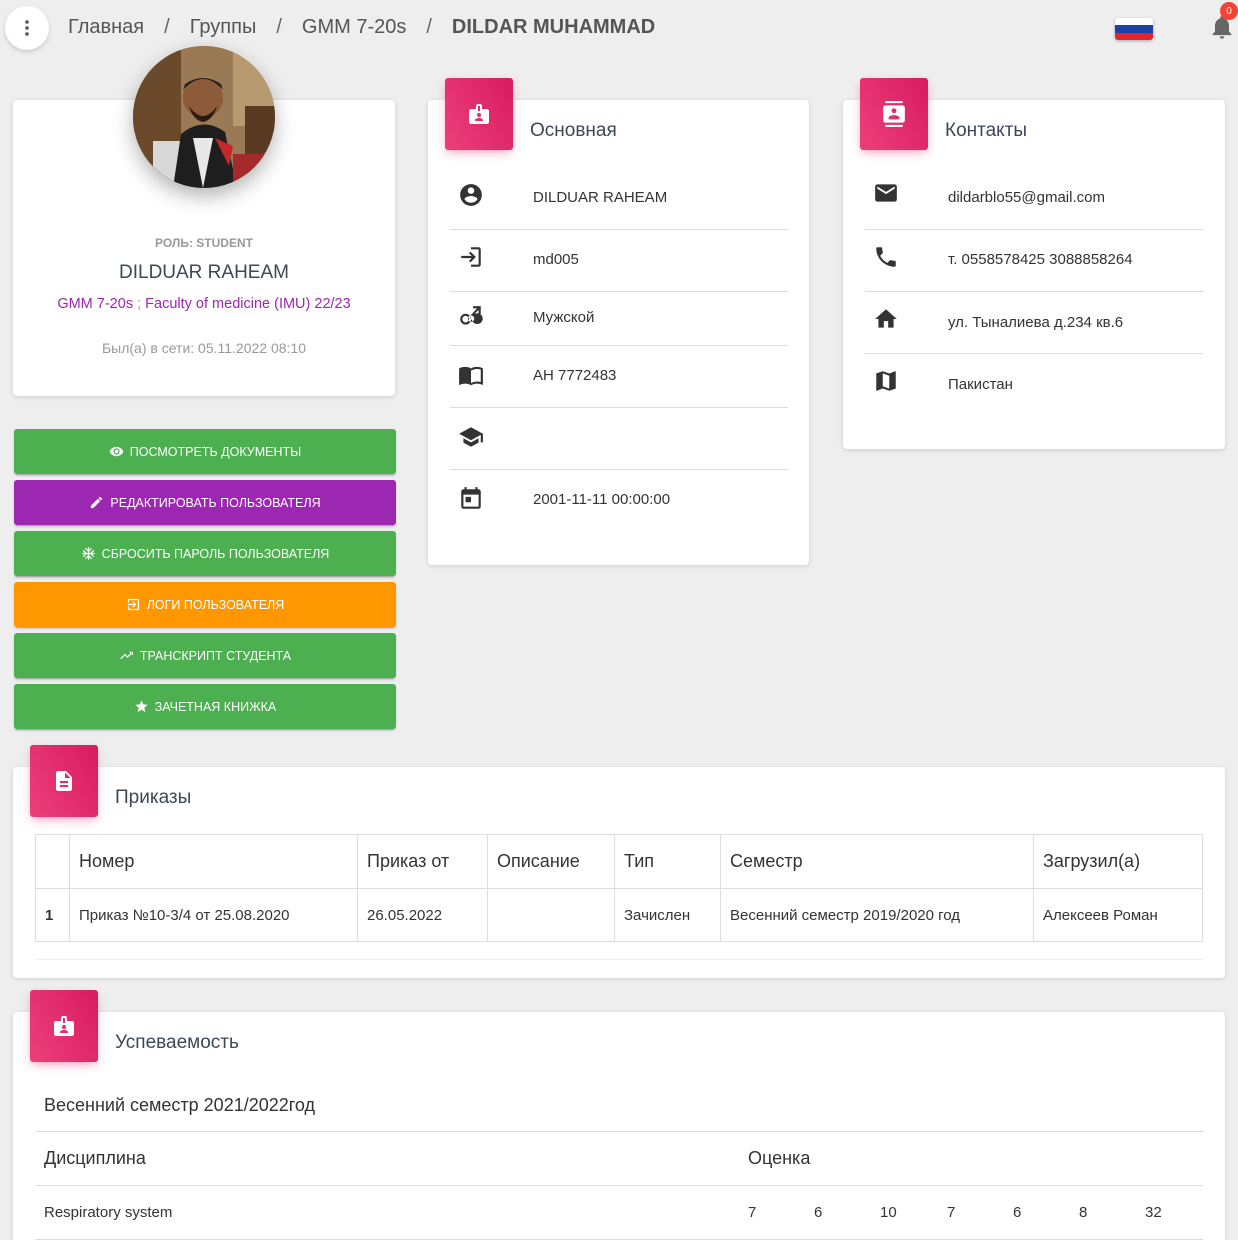  Describe the element at coordinates (980, 384) in the screenshot. I see `contact-value-country: Пакистан` at that location.